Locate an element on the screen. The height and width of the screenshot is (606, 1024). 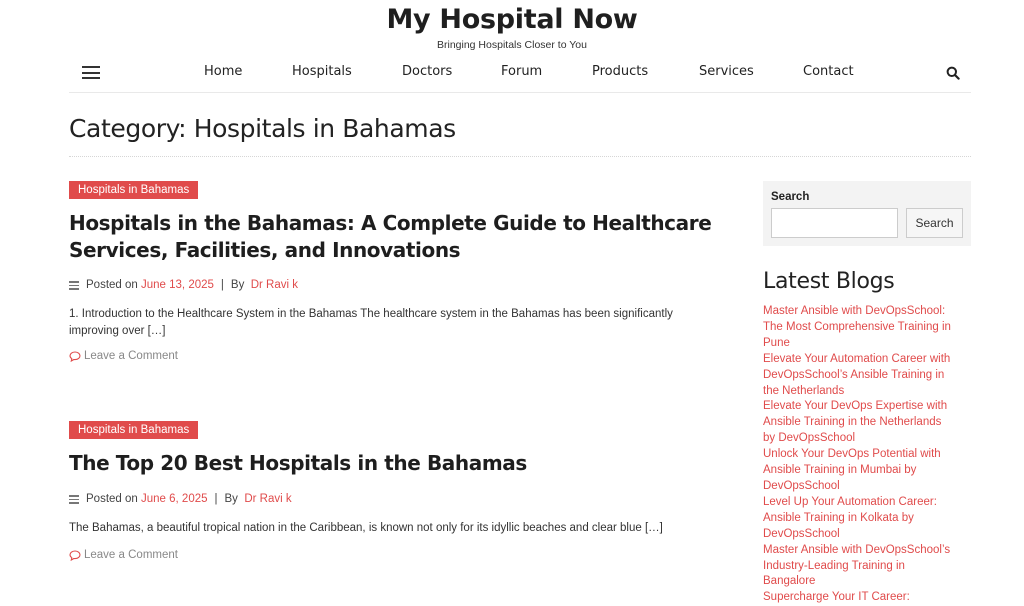
latest-blog-link: Unlock Your DevOps Potential with is located at coordinates (868, 455).